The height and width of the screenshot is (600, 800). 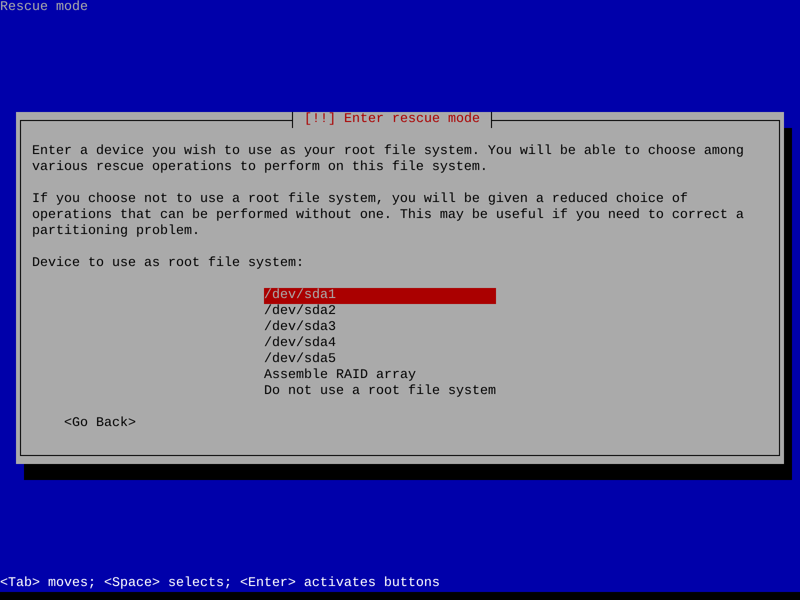 What do you see at coordinates (380, 392) in the screenshot?
I see `device-option: Do not use a root file system` at bounding box center [380, 392].